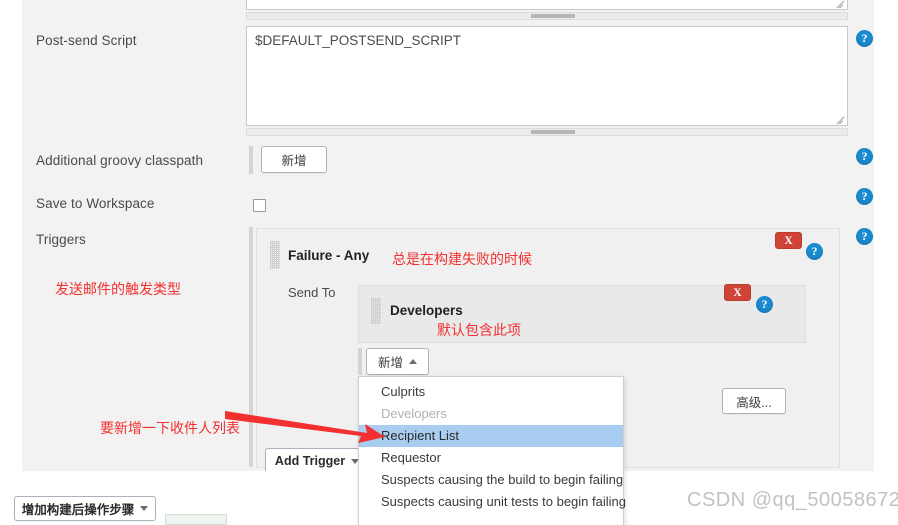 The height and width of the screenshot is (525, 898). What do you see at coordinates (196, 519) in the screenshot?
I see `footer-secondary-box` at bounding box center [196, 519].